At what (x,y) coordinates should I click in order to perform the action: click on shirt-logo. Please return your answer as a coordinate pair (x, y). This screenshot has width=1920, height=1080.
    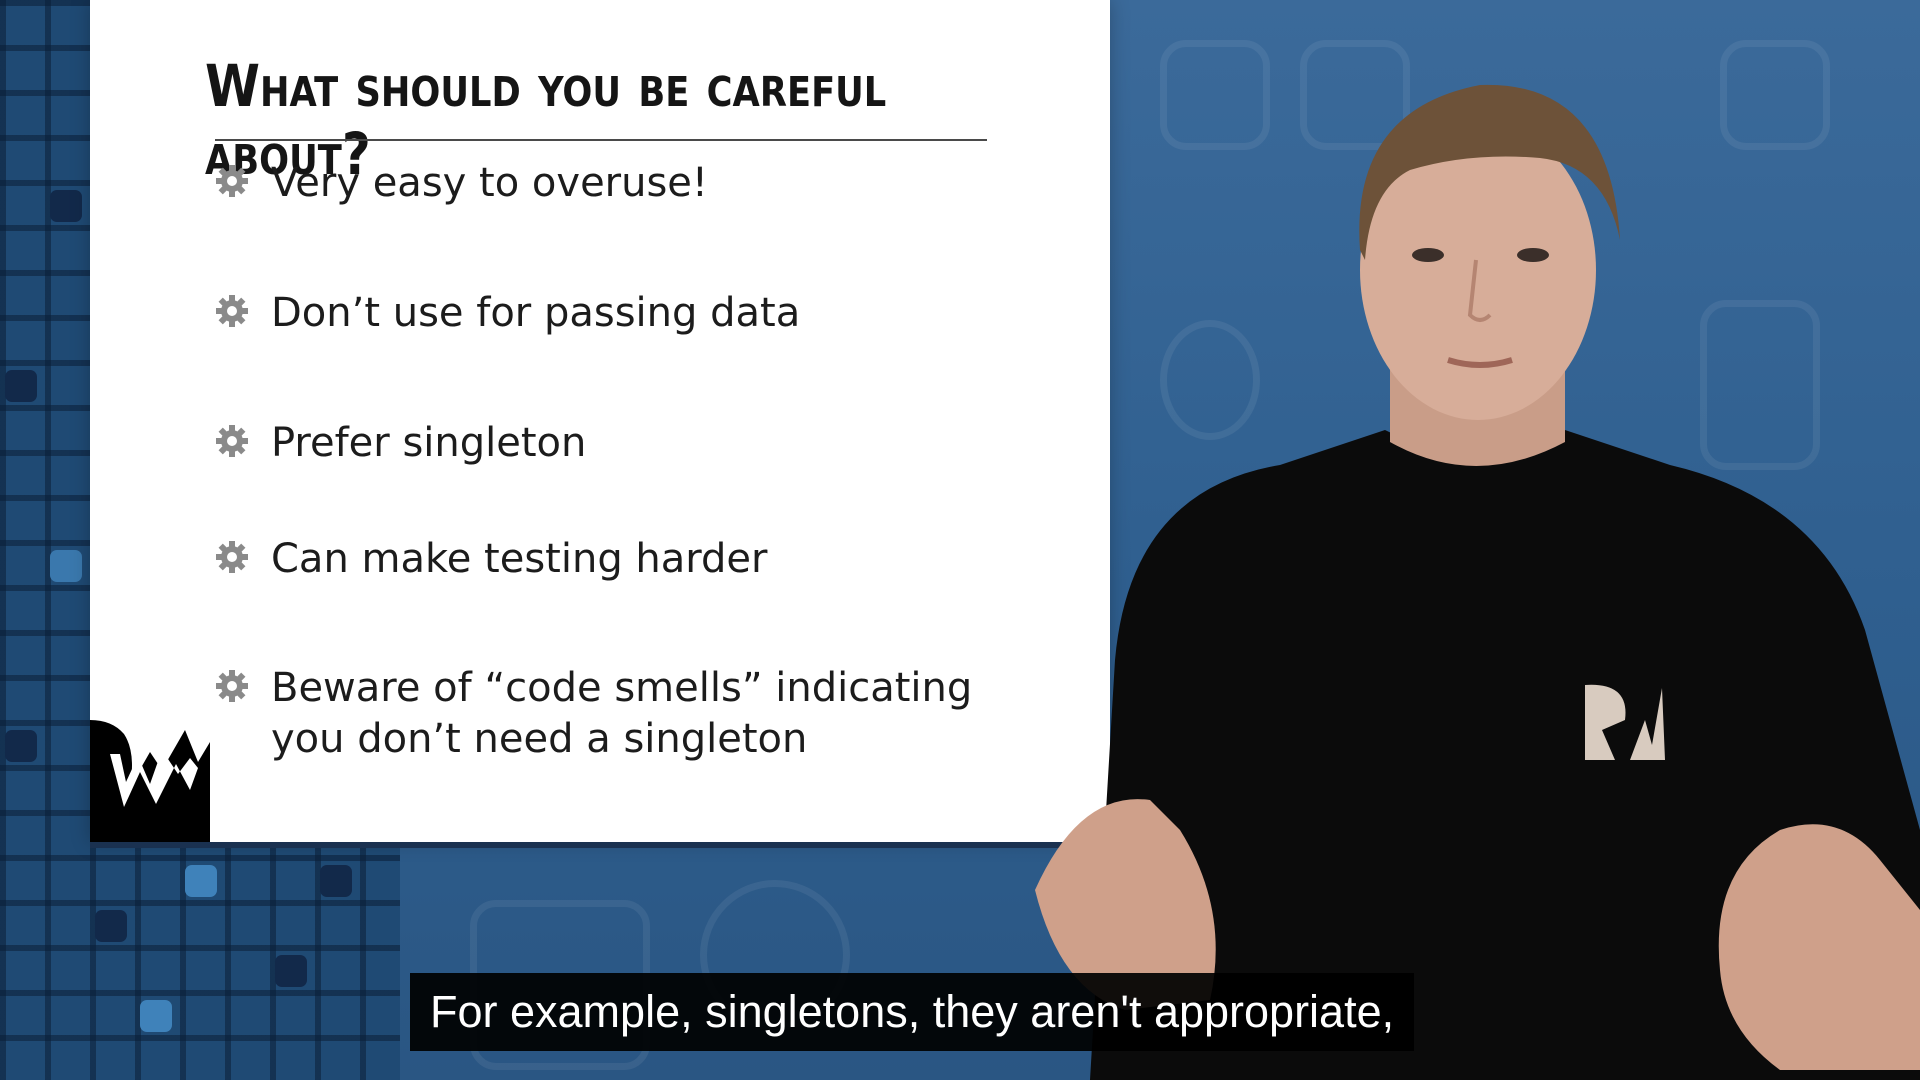
    Looking at the image, I should click on (1623, 721).